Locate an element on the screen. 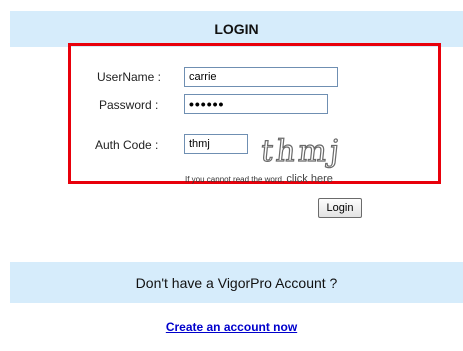  create-account-link: Create an account now is located at coordinates (231, 327).